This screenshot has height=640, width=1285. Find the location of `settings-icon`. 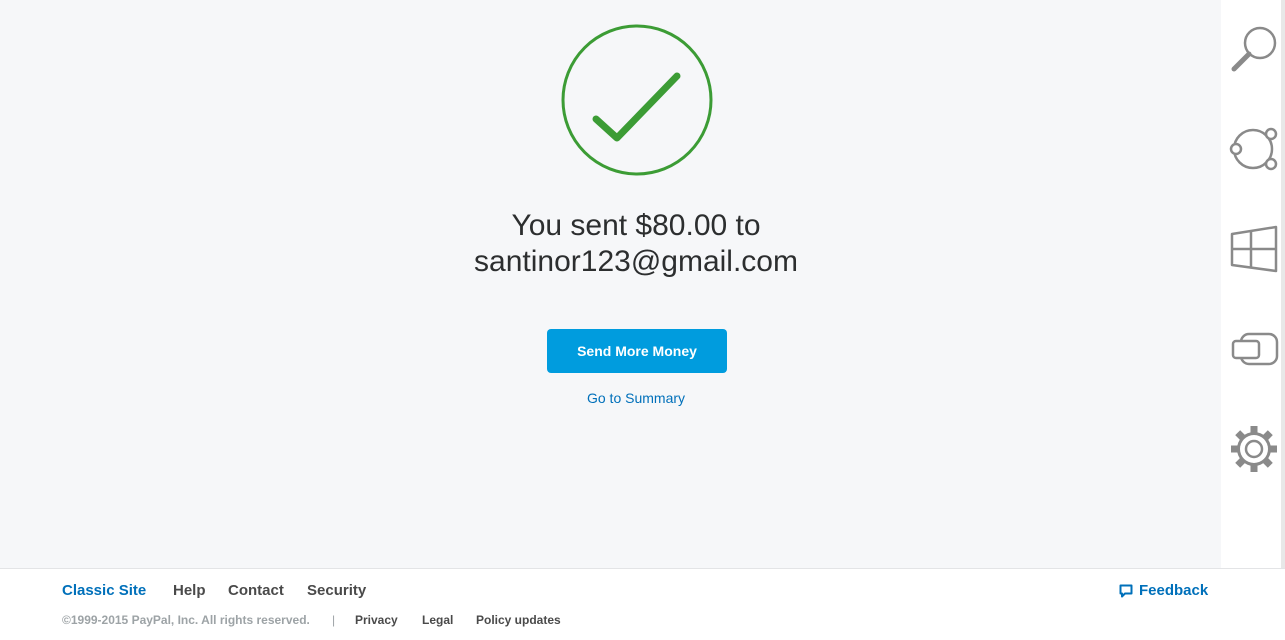

settings-icon is located at coordinates (1254, 449).